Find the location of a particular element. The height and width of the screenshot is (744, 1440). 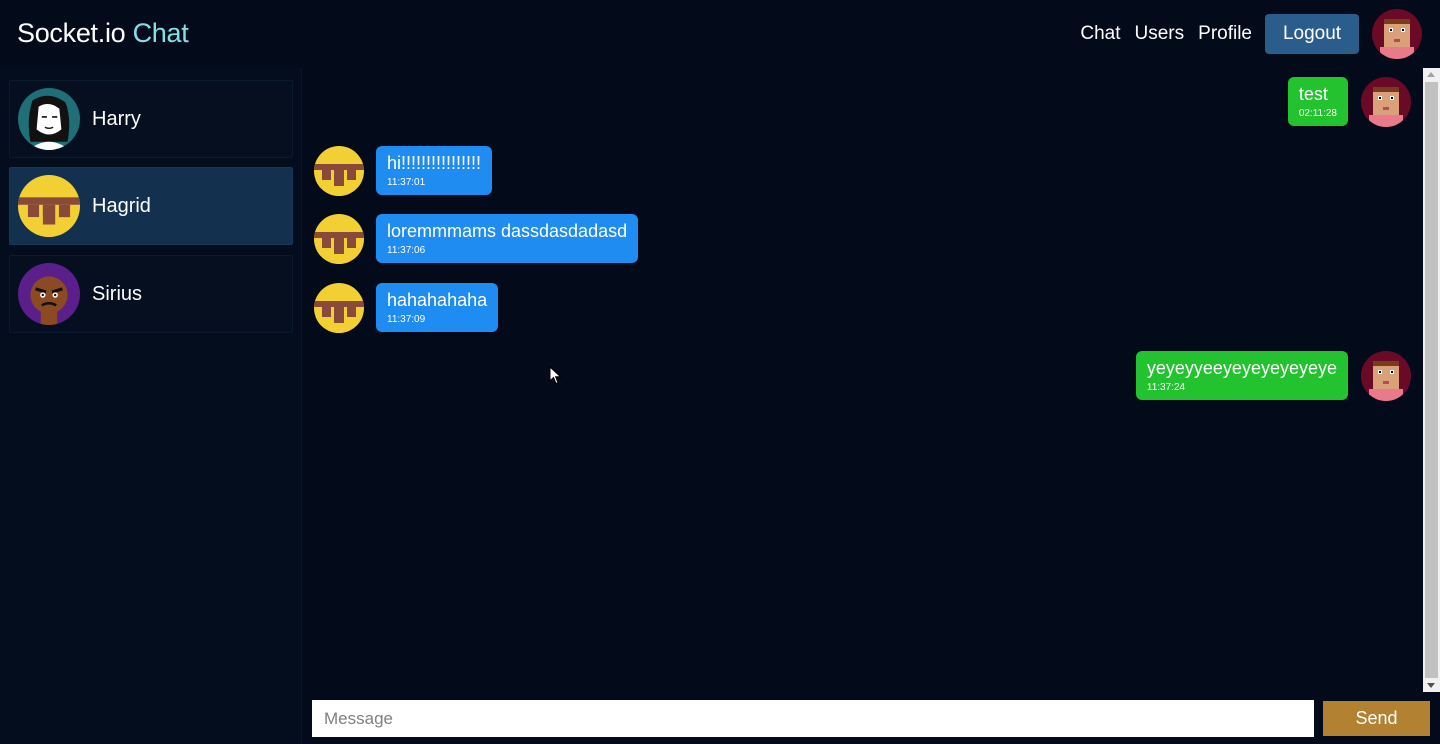

message-bubble: hi!!!!!!!!!!!!!!!! 11:37:01 is located at coordinates (434, 170).